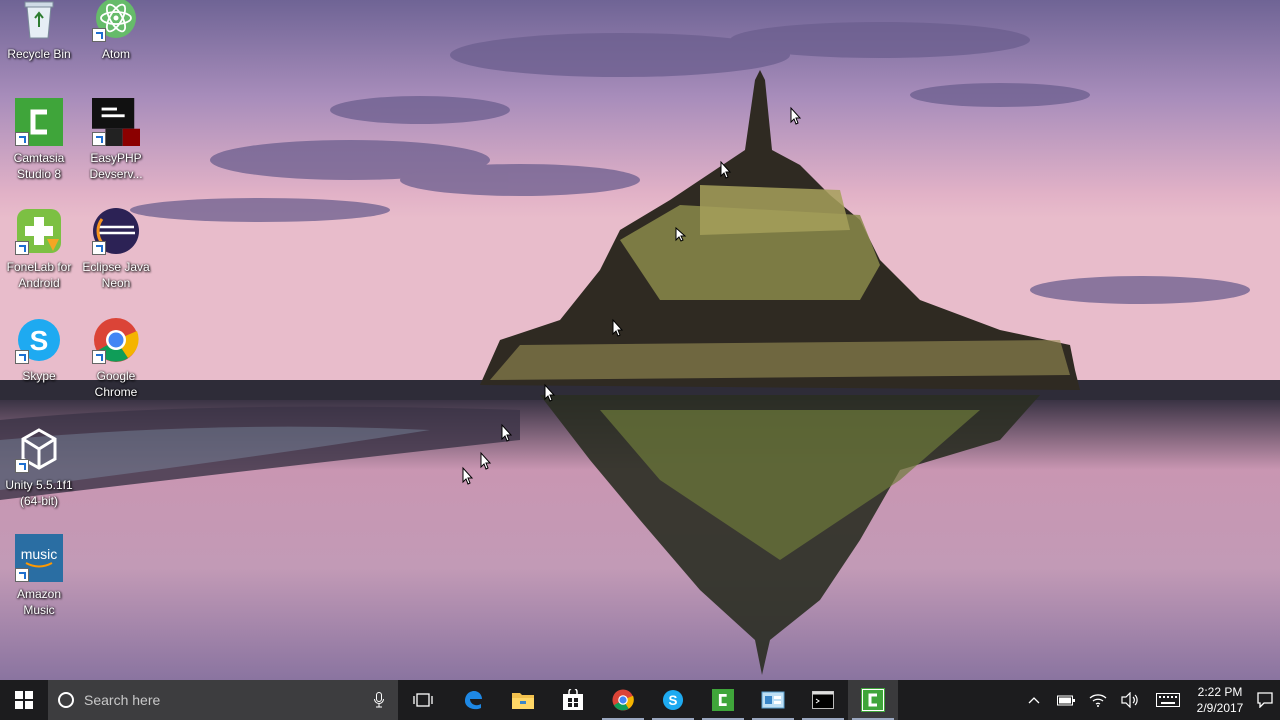 The width and height of the screenshot is (1280, 720). What do you see at coordinates (1220, 700) in the screenshot?
I see `clock: 2:22 PM 2/9/2017` at bounding box center [1220, 700].